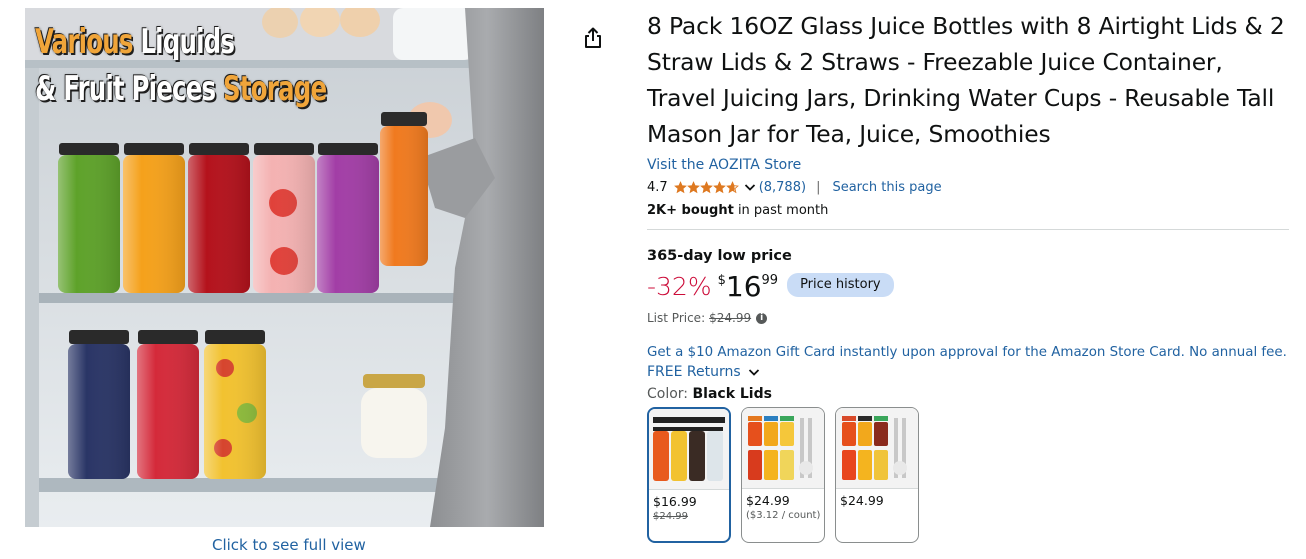  I want to click on selected-color: Black Lids, so click(732, 394).